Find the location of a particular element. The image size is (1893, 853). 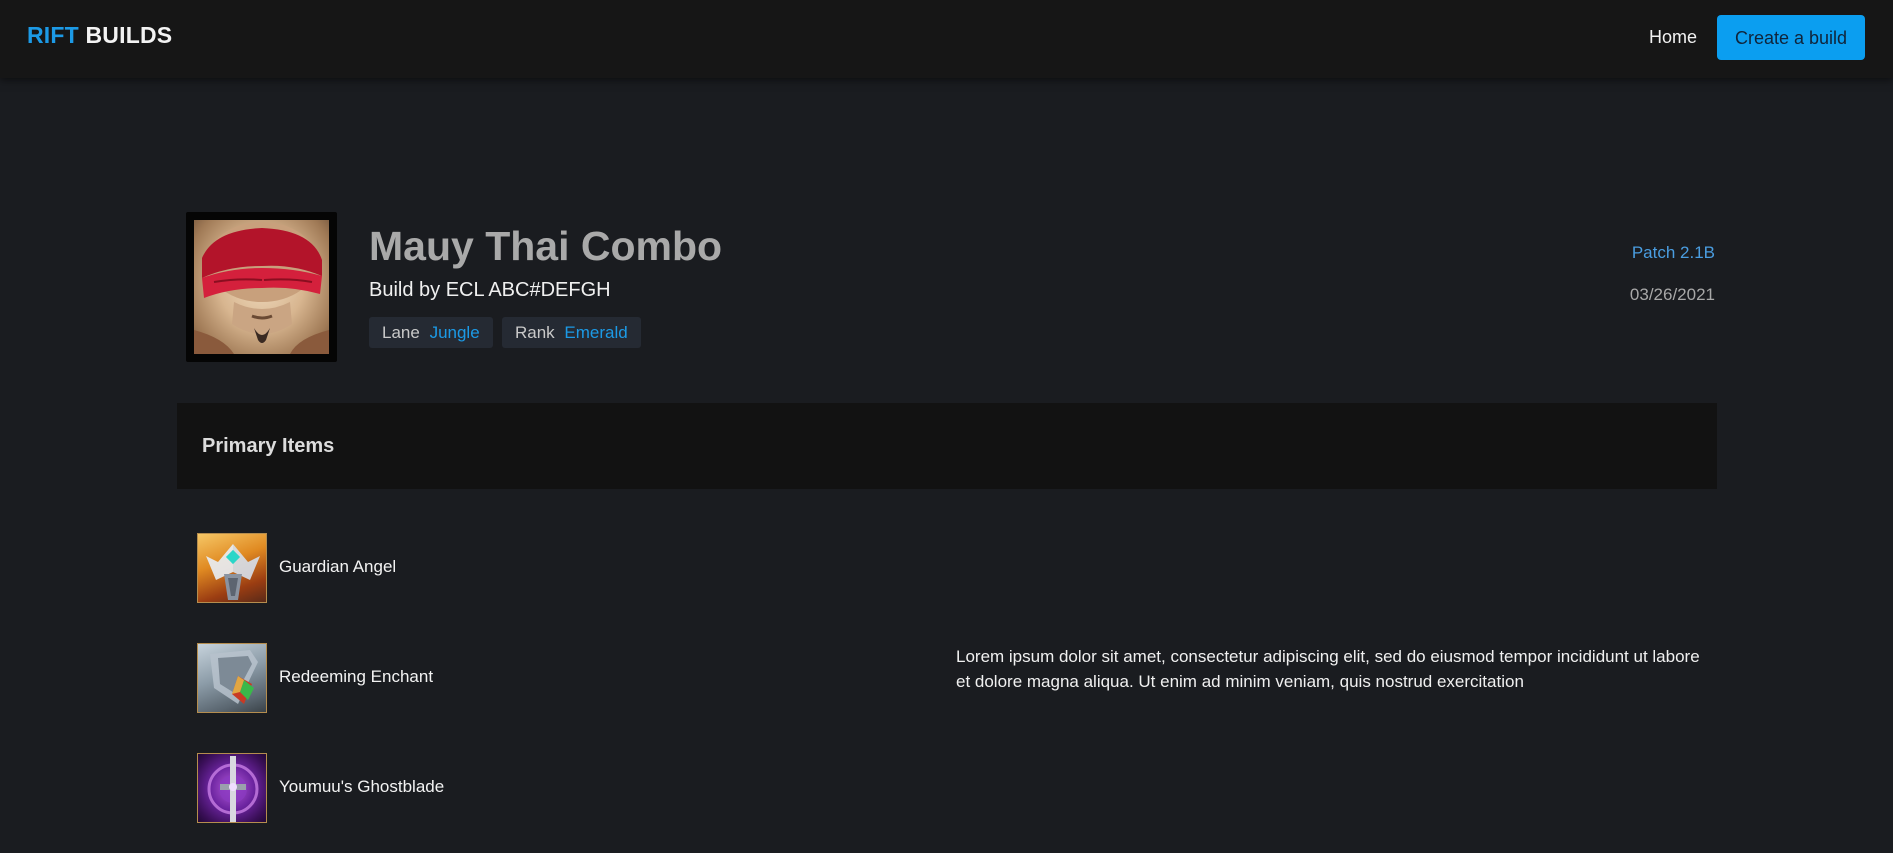

create-build-button: Create a build is located at coordinates (1791, 37).